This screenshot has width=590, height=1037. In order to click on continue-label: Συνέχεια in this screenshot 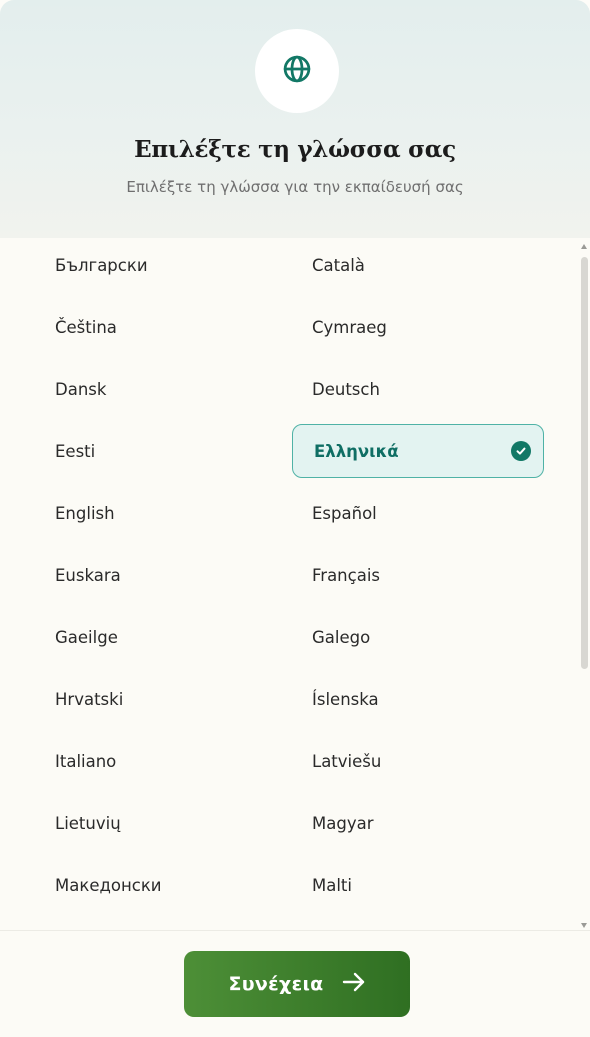, I will do `click(276, 984)`.